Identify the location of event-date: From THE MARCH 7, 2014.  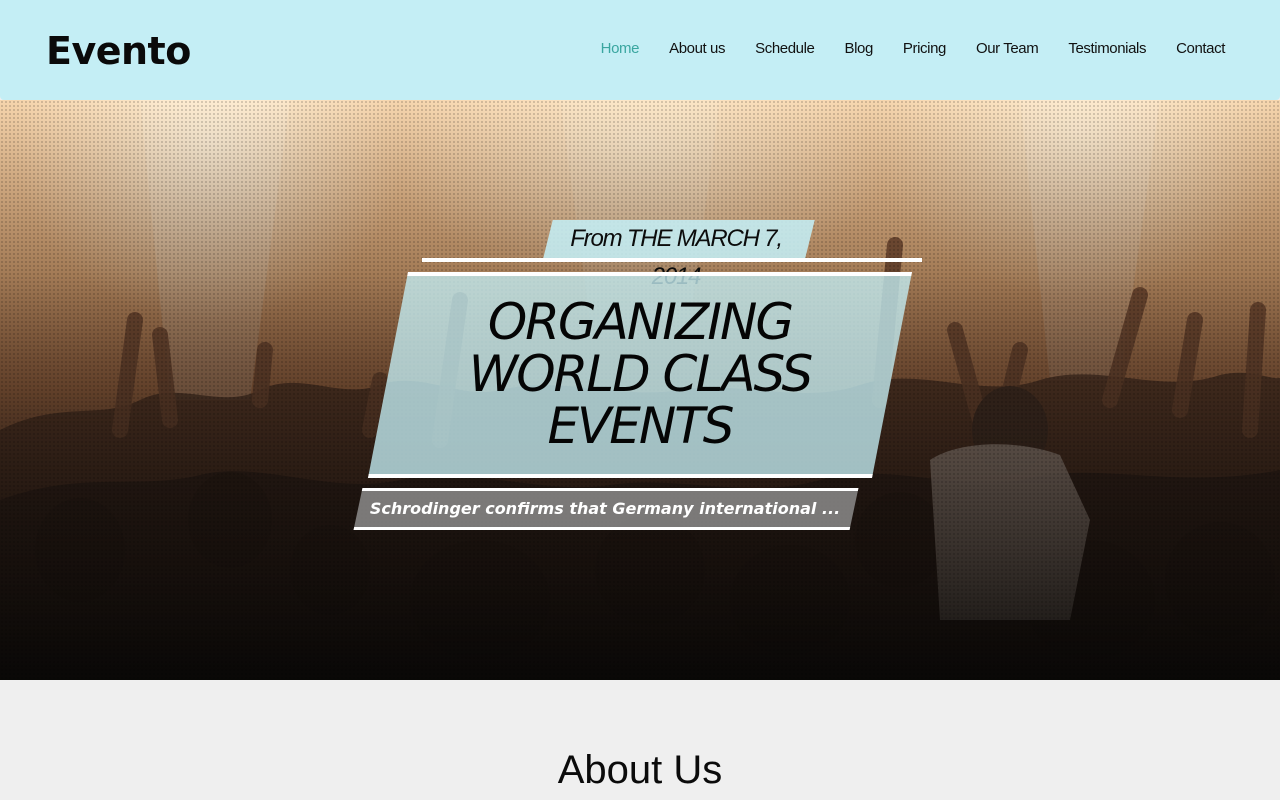
(676, 257).